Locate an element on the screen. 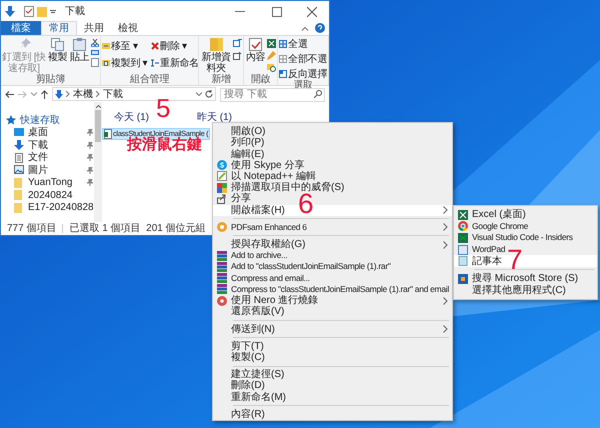 Image resolution: width=600 pixels, height=428 pixels. spreadsheet-file-icon is located at coordinates (108, 134).